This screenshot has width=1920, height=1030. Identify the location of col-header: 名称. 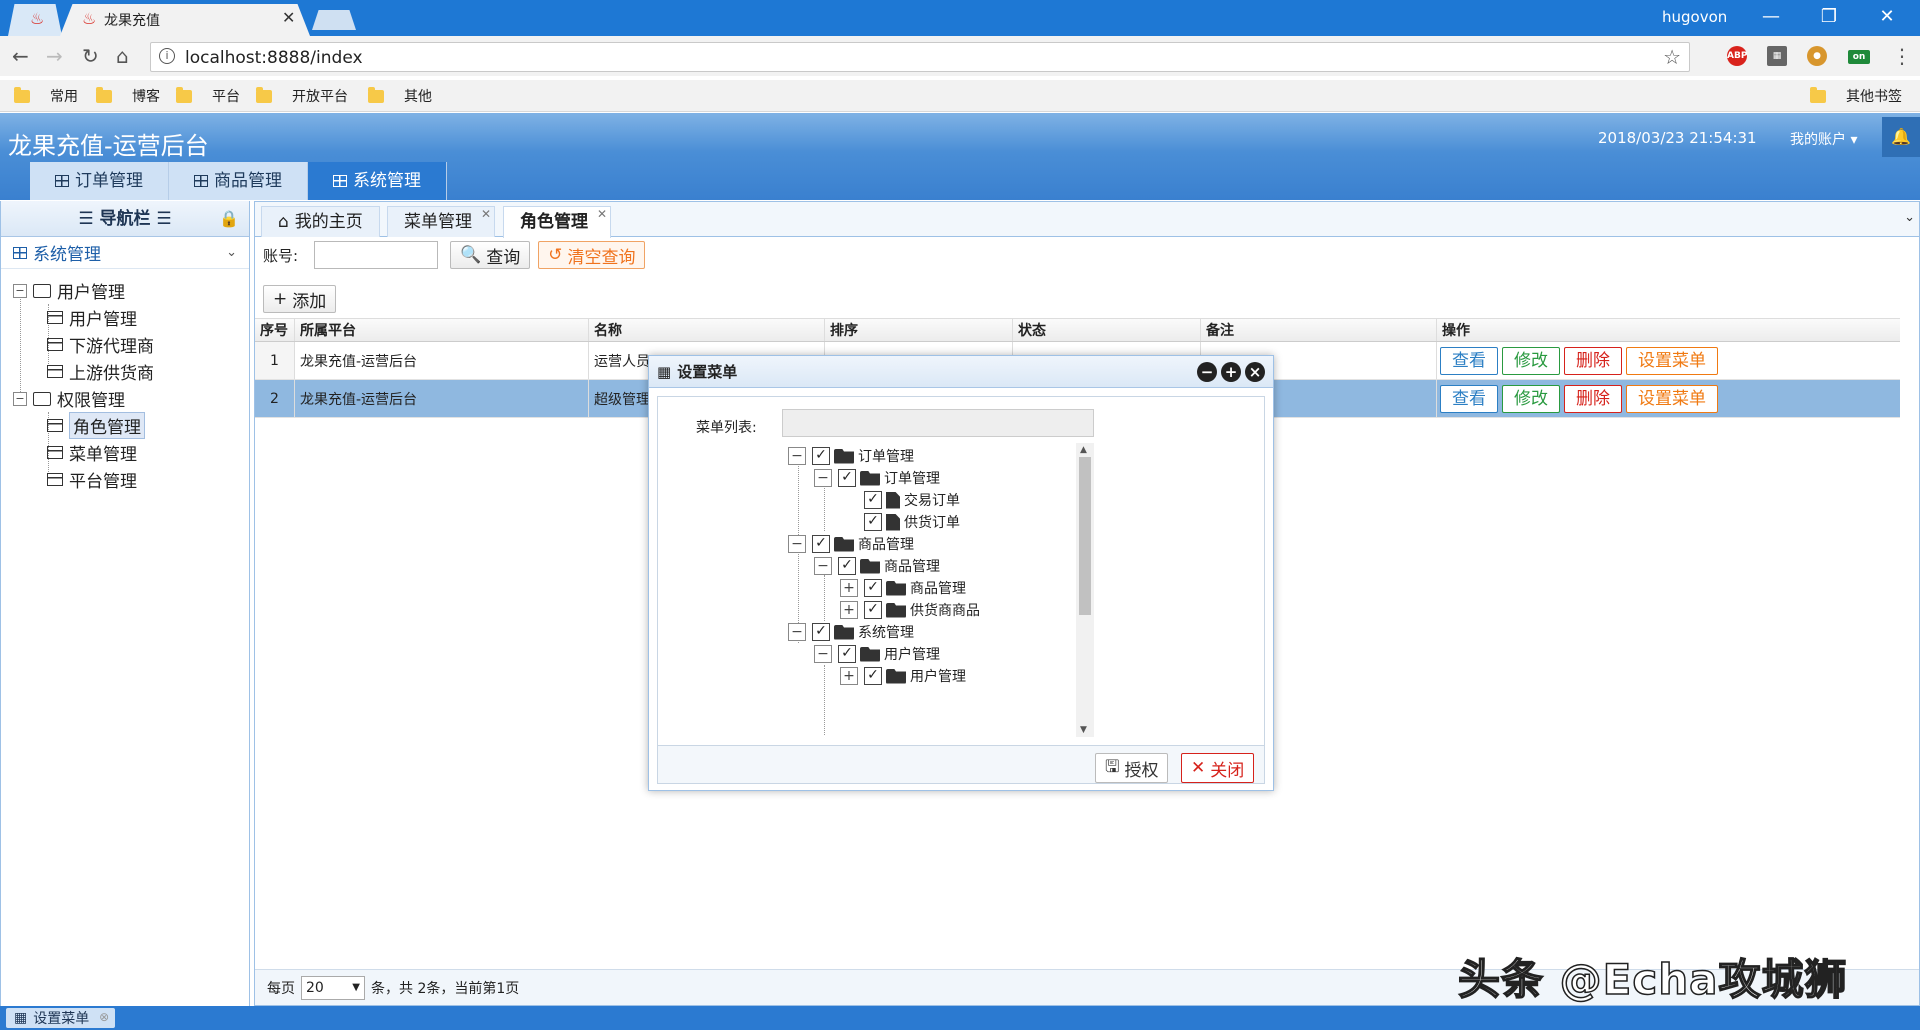
(707, 330).